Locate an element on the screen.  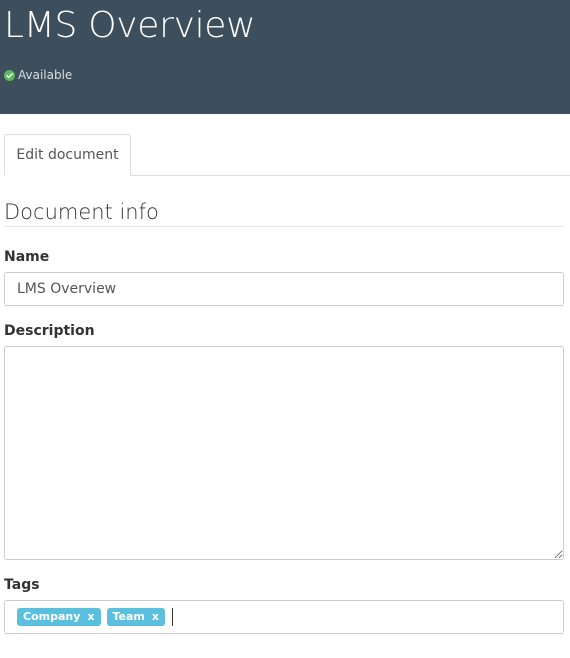
tag-label: Team is located at coordinates (128, 616).